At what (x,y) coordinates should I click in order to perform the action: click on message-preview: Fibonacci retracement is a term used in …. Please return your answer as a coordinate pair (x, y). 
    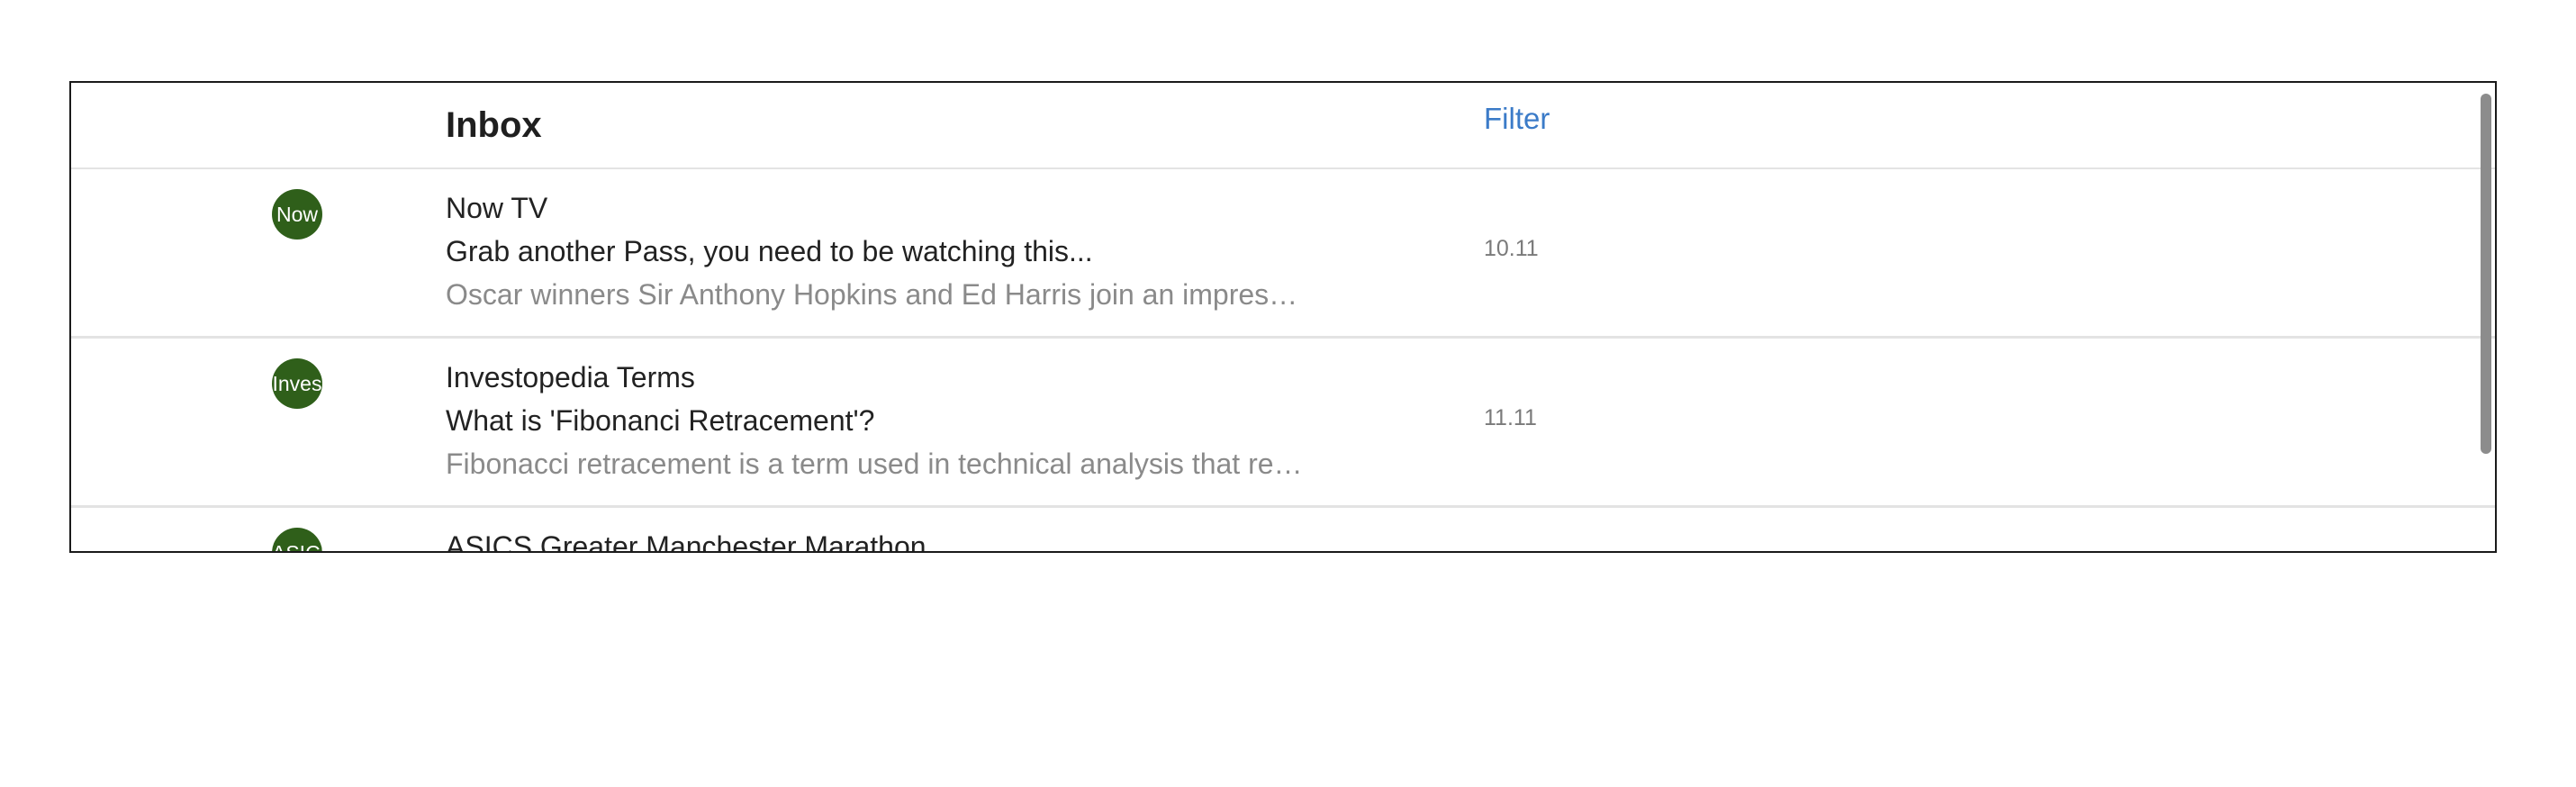
    Looking at the image, I should click on (878, 464).